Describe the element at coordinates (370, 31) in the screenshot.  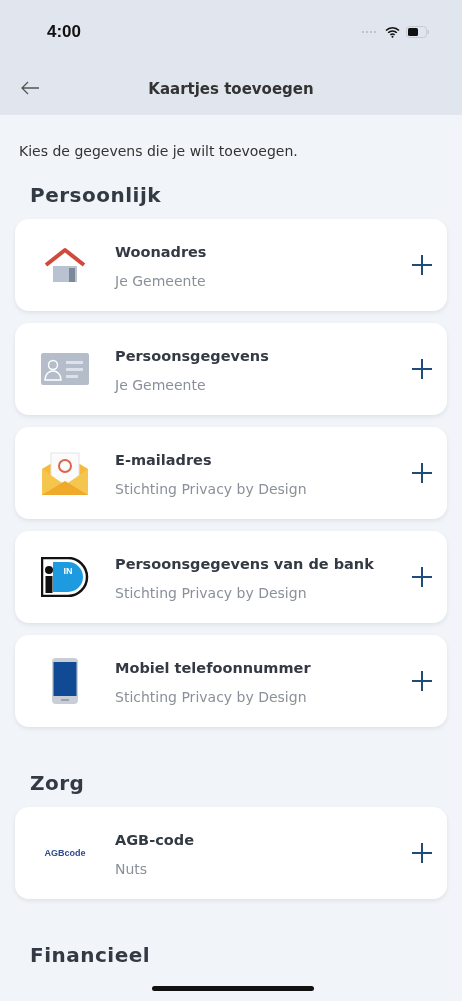
I see `signal-icon` at that location.